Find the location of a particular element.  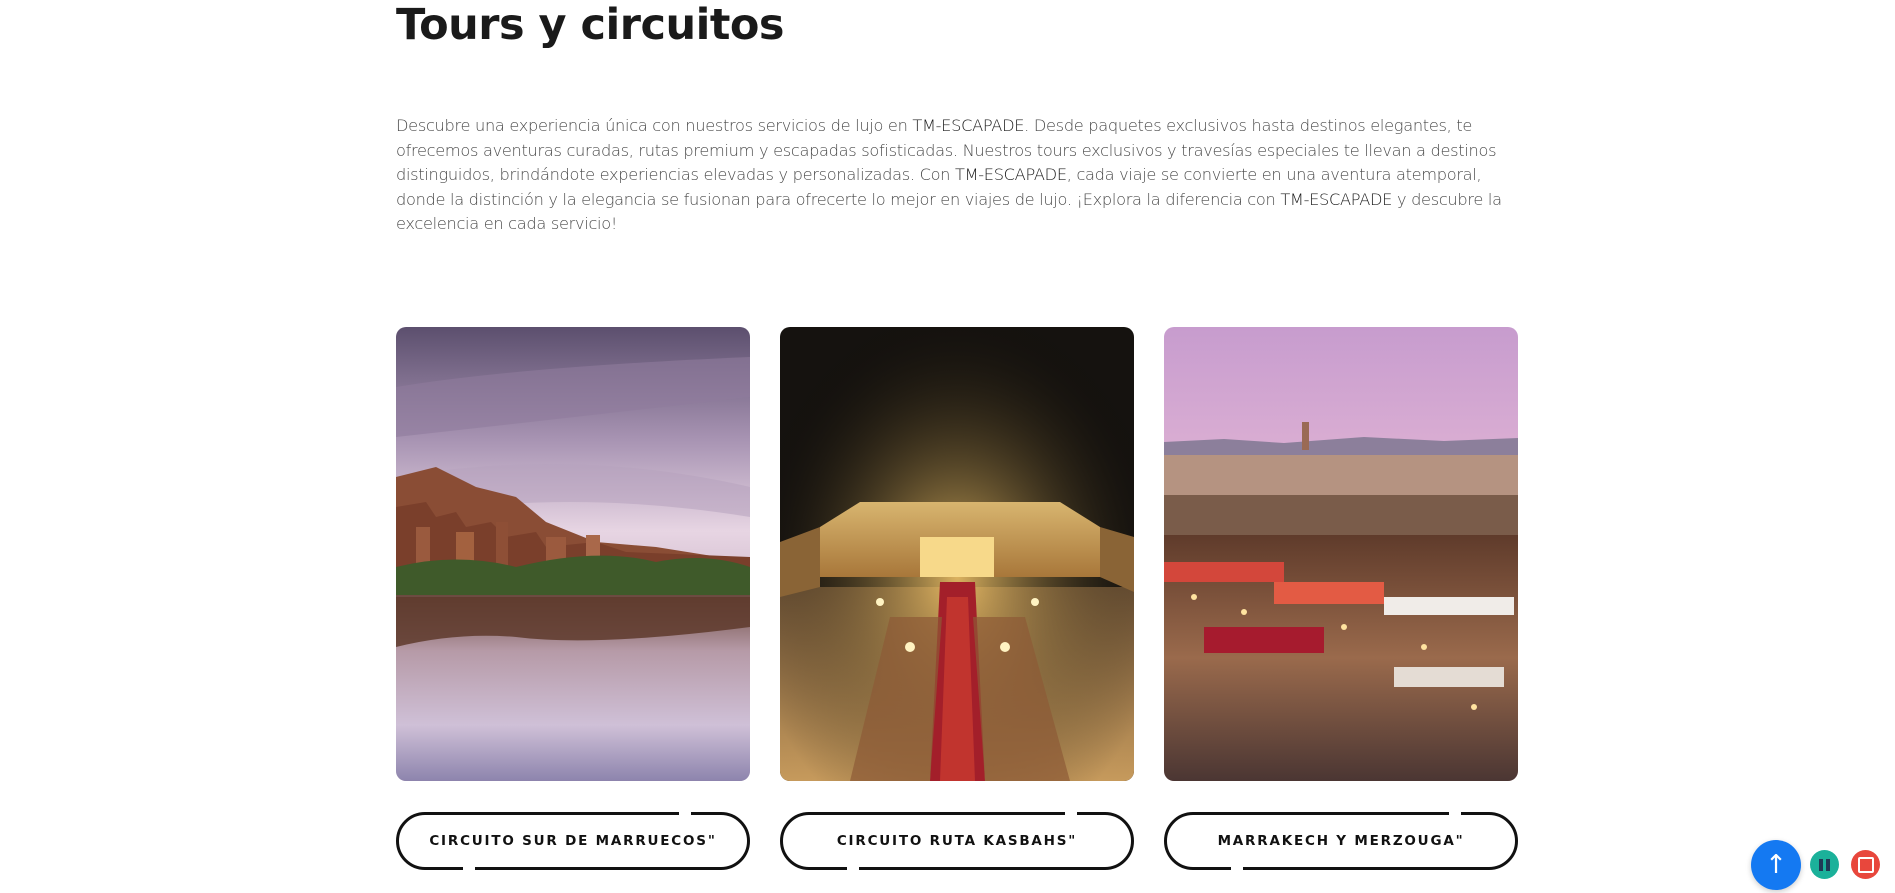

arrow-up-icon: ↑ is located at coordinates (1776, 865).